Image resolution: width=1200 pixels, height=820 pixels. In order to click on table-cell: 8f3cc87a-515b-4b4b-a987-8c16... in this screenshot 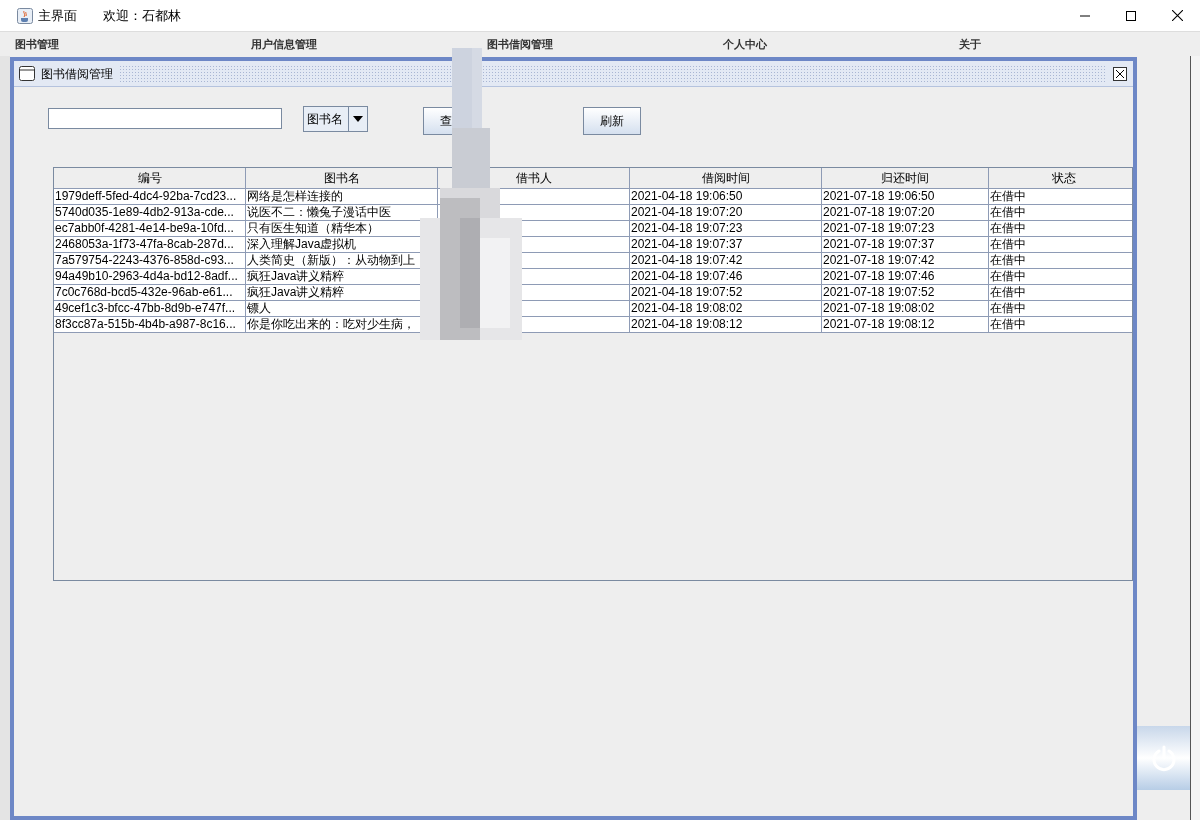, I will do `click(150, 325)`.